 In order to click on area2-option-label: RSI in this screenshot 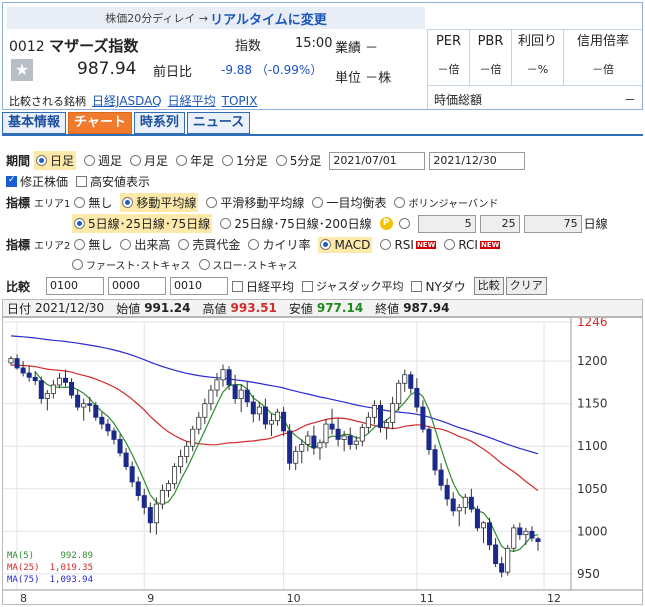, I will do `click(404, 244)`.